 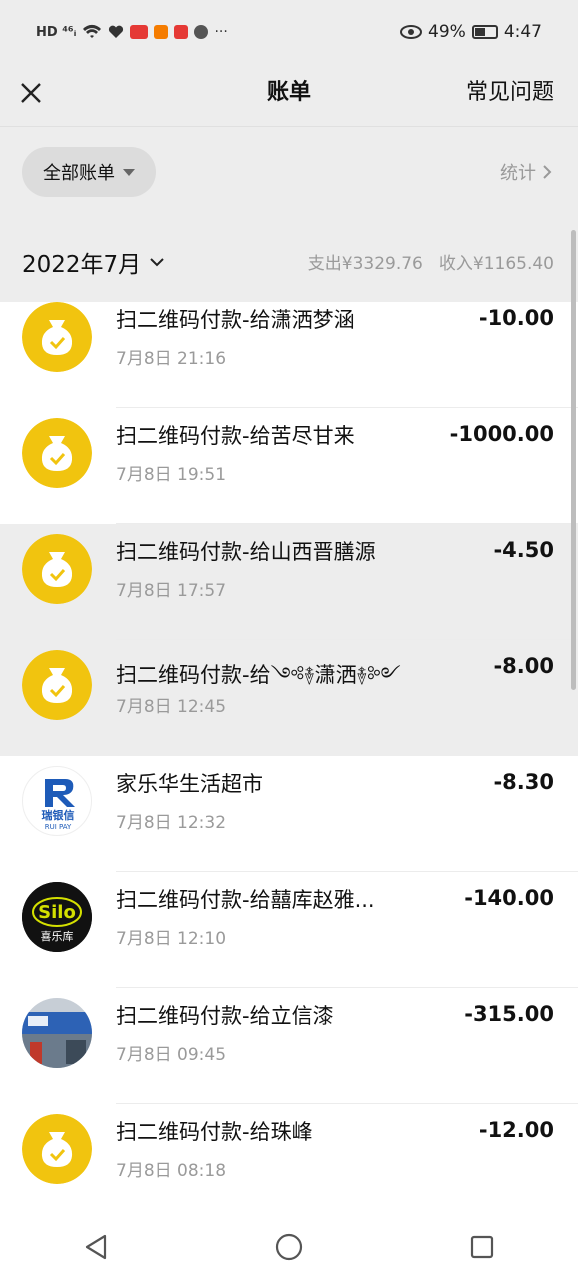 I want to click on filter-label: 全部账单, so click(x=79, y=173).